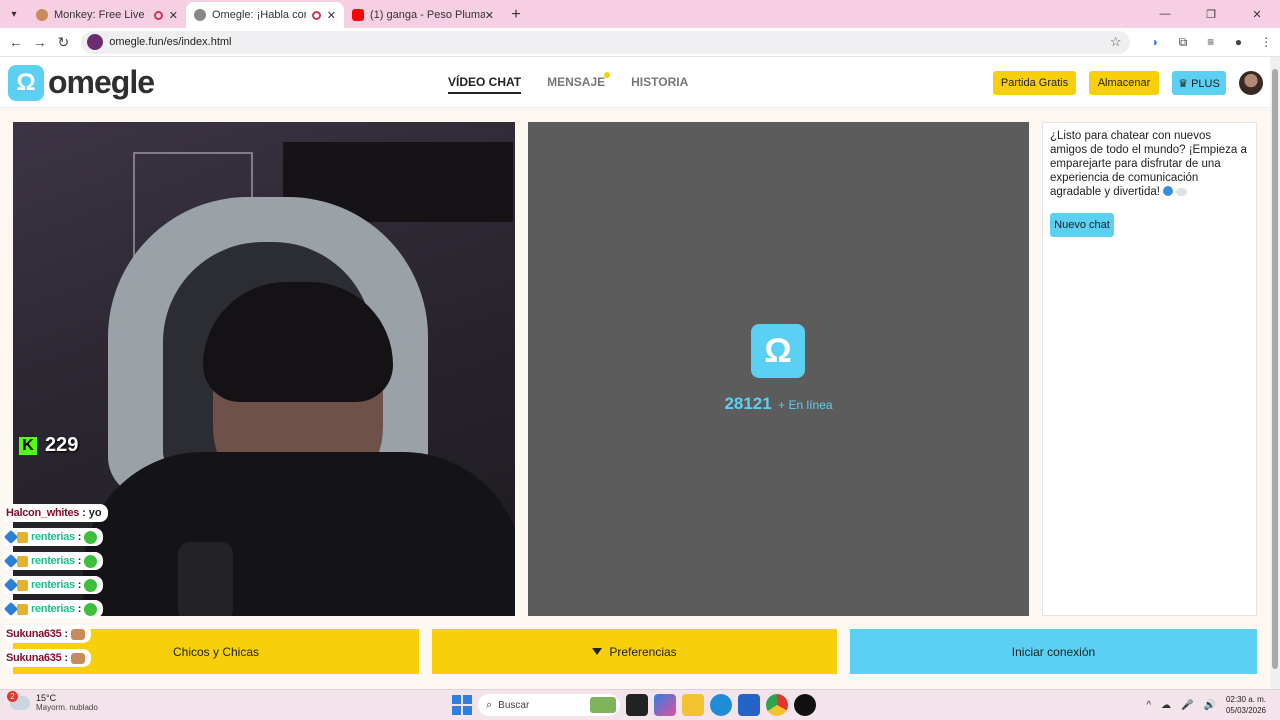 Image resolution: width=1280 pixels, height=720 pixels. I want to click on url-text: omegle.fun/es/index.html, so click(170, 42).